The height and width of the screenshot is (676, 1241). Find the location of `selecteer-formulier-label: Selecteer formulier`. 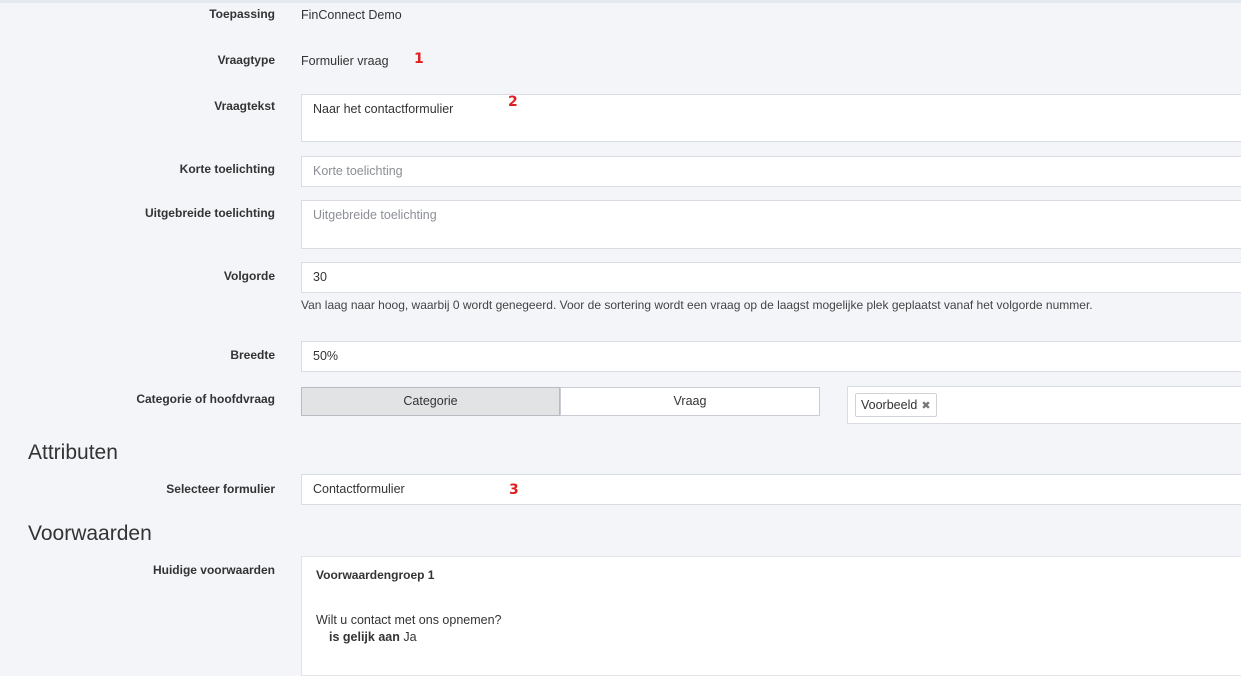

selecteer-formulier-label: Selecteer formulier is located at coordinates (220, 489).